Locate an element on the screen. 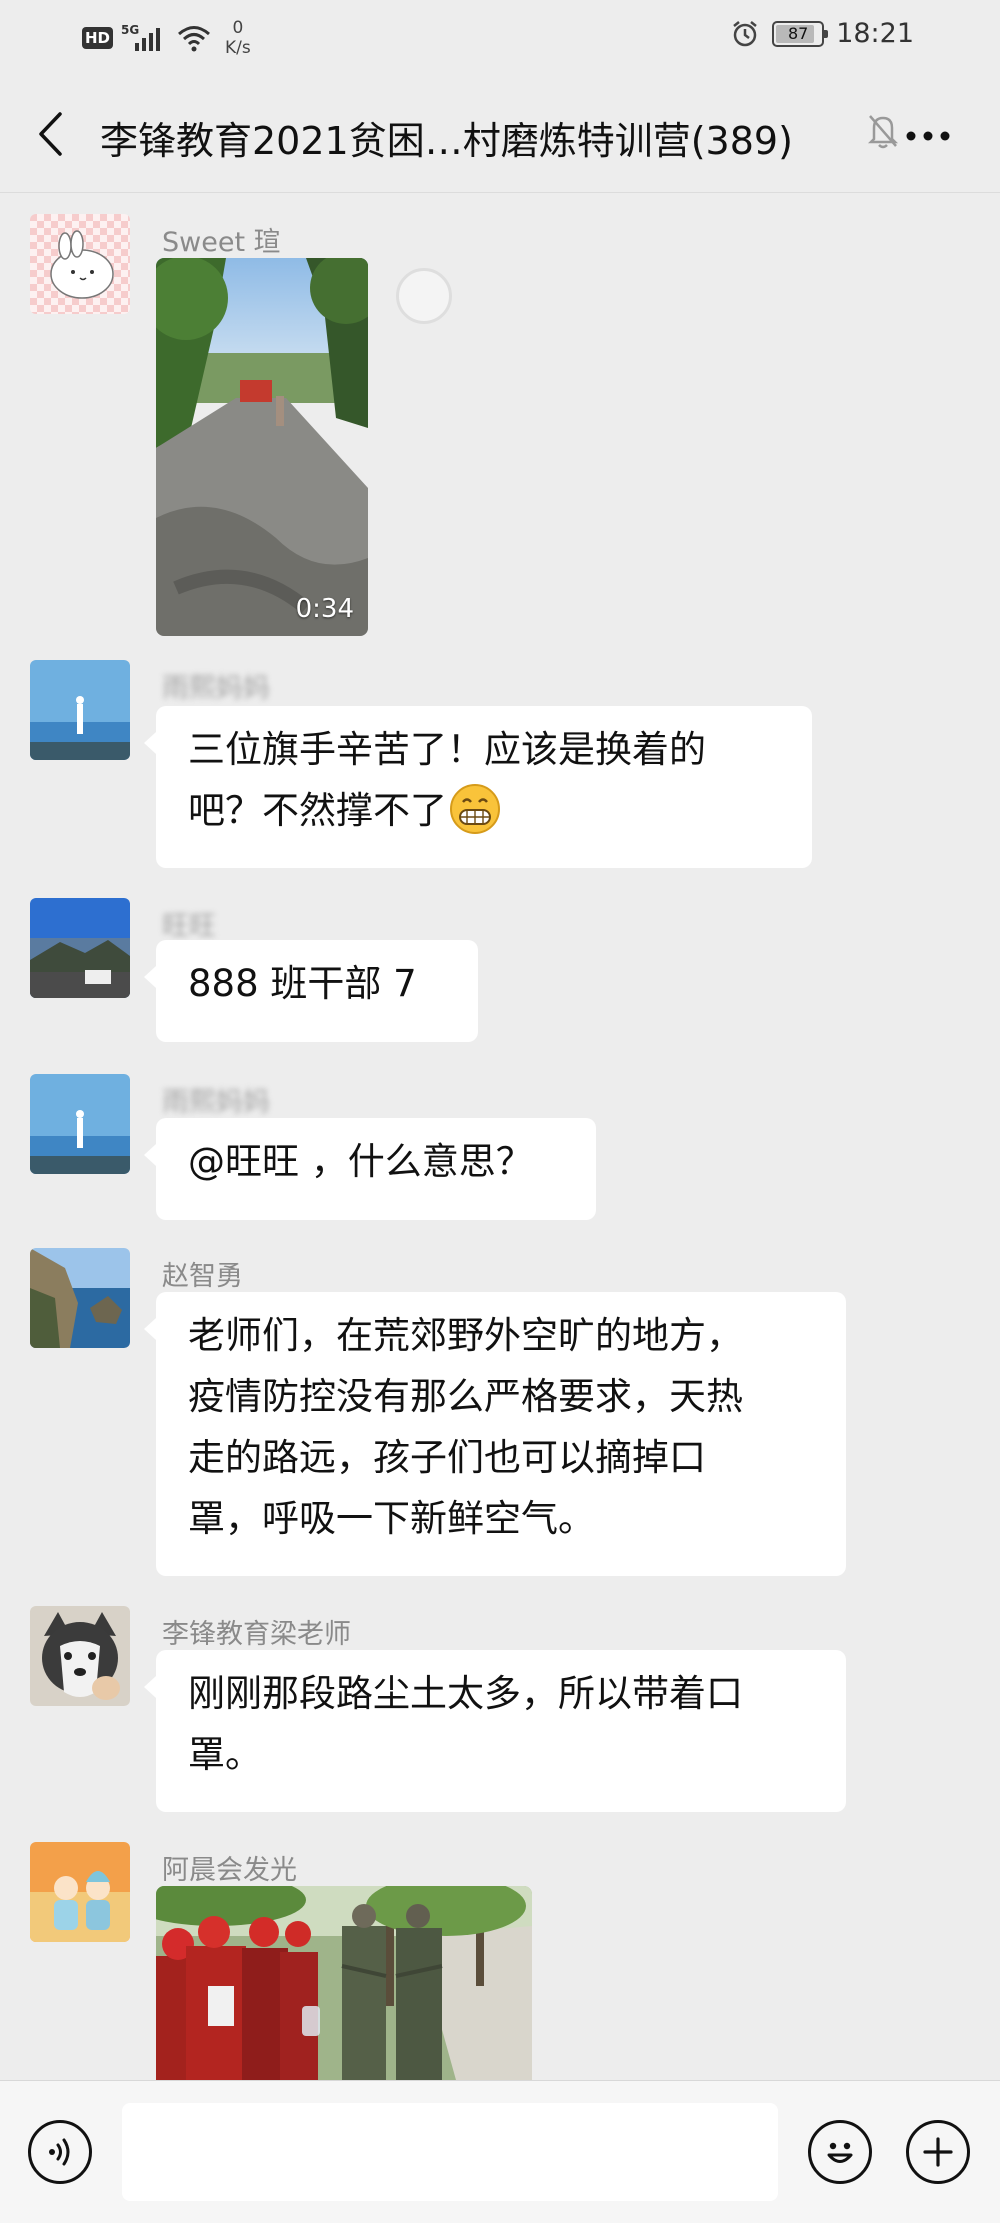 This screenshot has width=1000, height=2223. loading-indicator is located at coordinates (424, 296).